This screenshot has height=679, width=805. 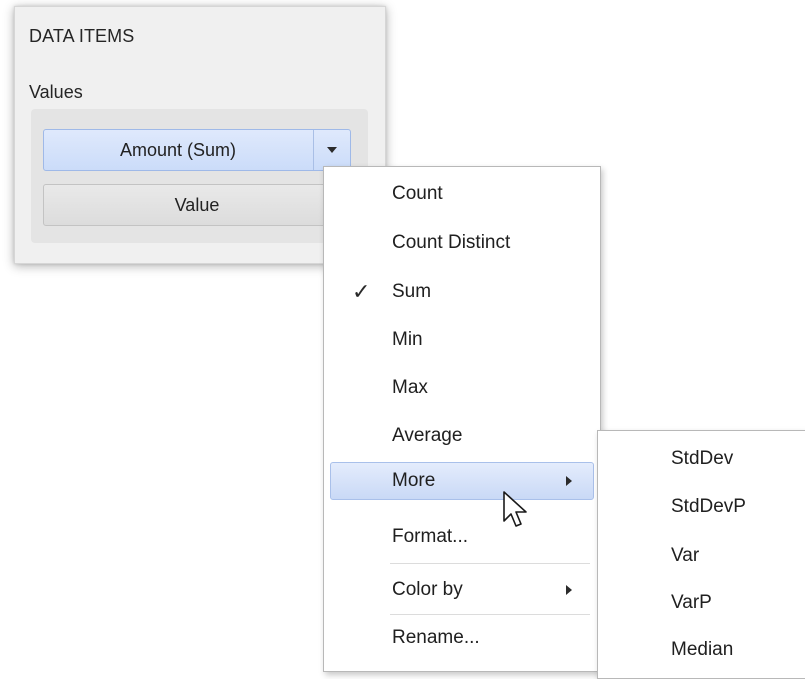 I want to click on menu-item-min: Min, so click(x=462, y=340).